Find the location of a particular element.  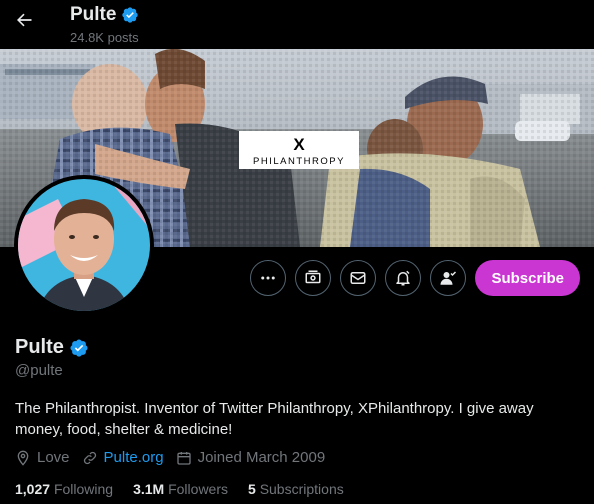

back-button is located at coordinates (24, 20).